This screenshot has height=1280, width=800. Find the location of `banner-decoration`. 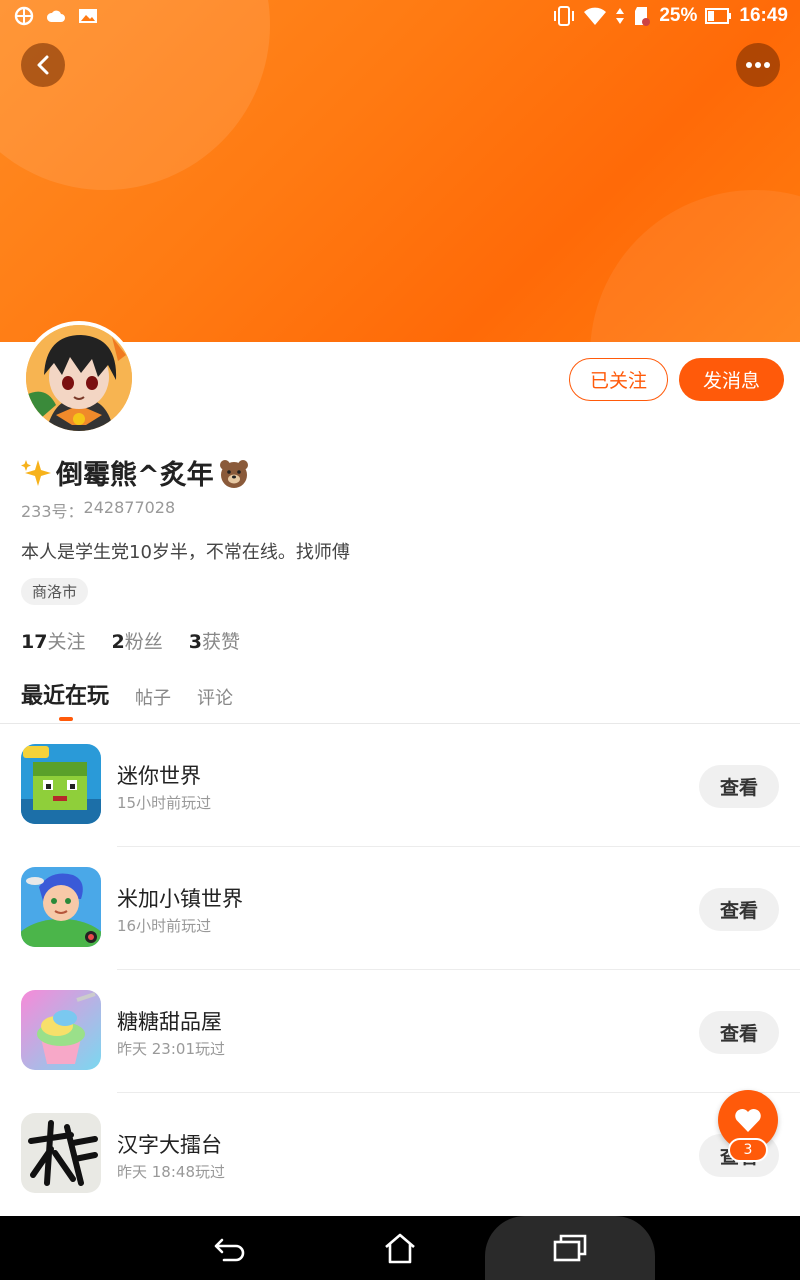

banner-decoration is located at coordinates (695, 266).